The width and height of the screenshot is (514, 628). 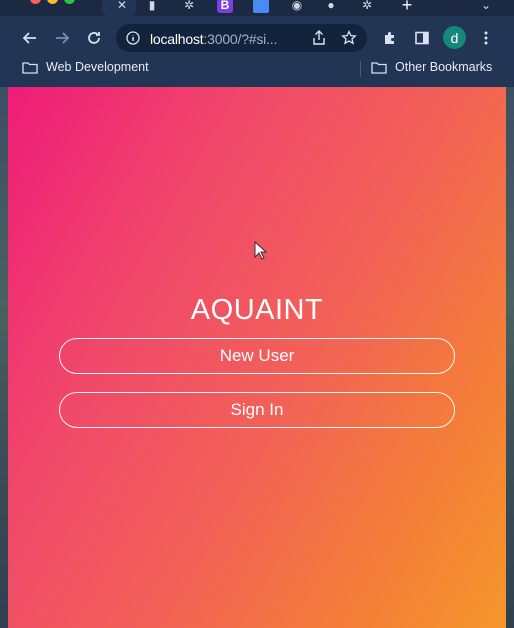 I want to click on tab-docs-icon, so click(x=261, y=6).